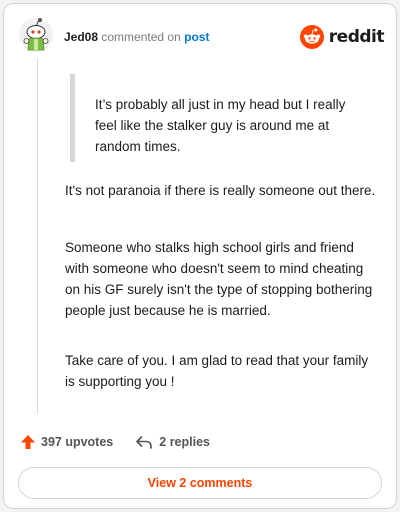 Image resolution: width=400 pixels, height=512 pixels. Describe the element at coordinates (115, 442) in the screenshot. I see `comment-actions: 397 upvotes 2 replies` at that location.